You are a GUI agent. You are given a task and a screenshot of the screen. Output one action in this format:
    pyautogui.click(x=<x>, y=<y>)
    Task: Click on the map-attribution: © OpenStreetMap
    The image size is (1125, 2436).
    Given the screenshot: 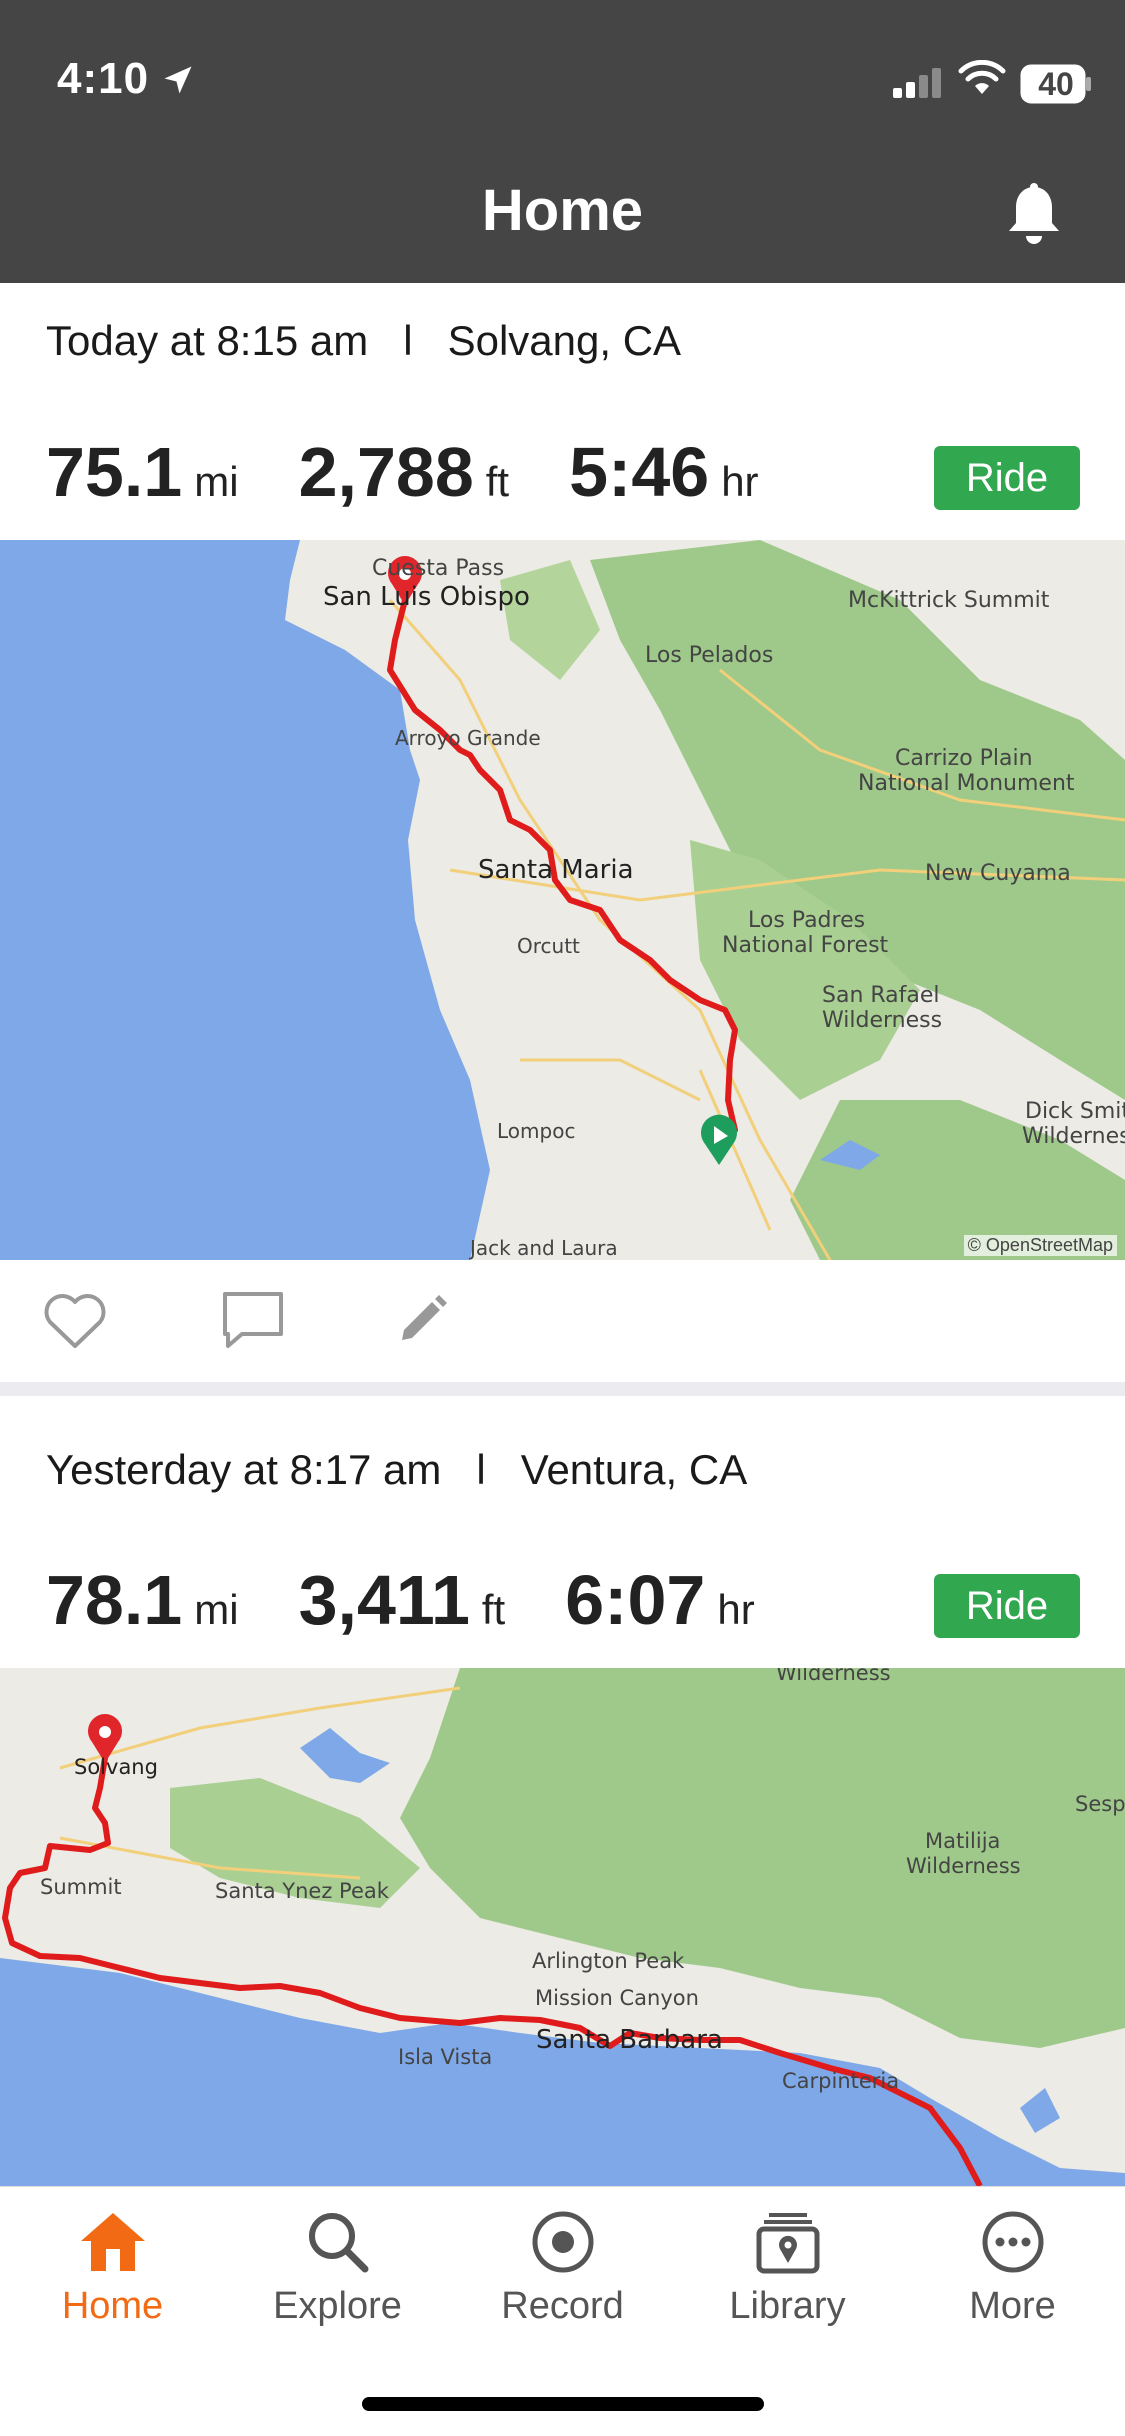 What is the action you would take?
    pyautogui.click(x=1040, y=1245)
    